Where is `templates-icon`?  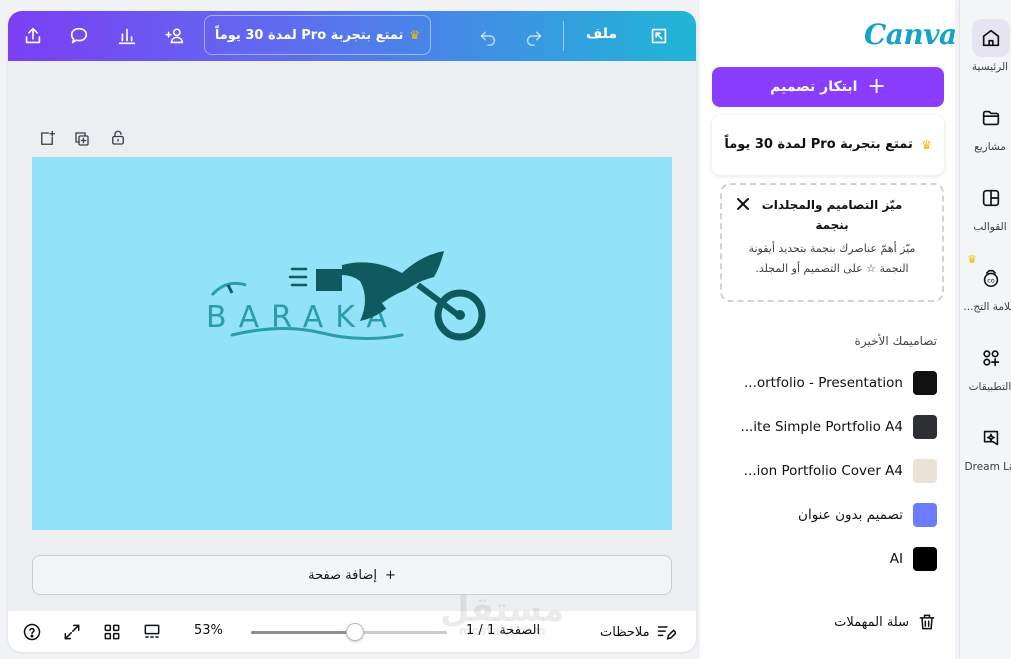 templates-icon is located at coordinates (991, 198).